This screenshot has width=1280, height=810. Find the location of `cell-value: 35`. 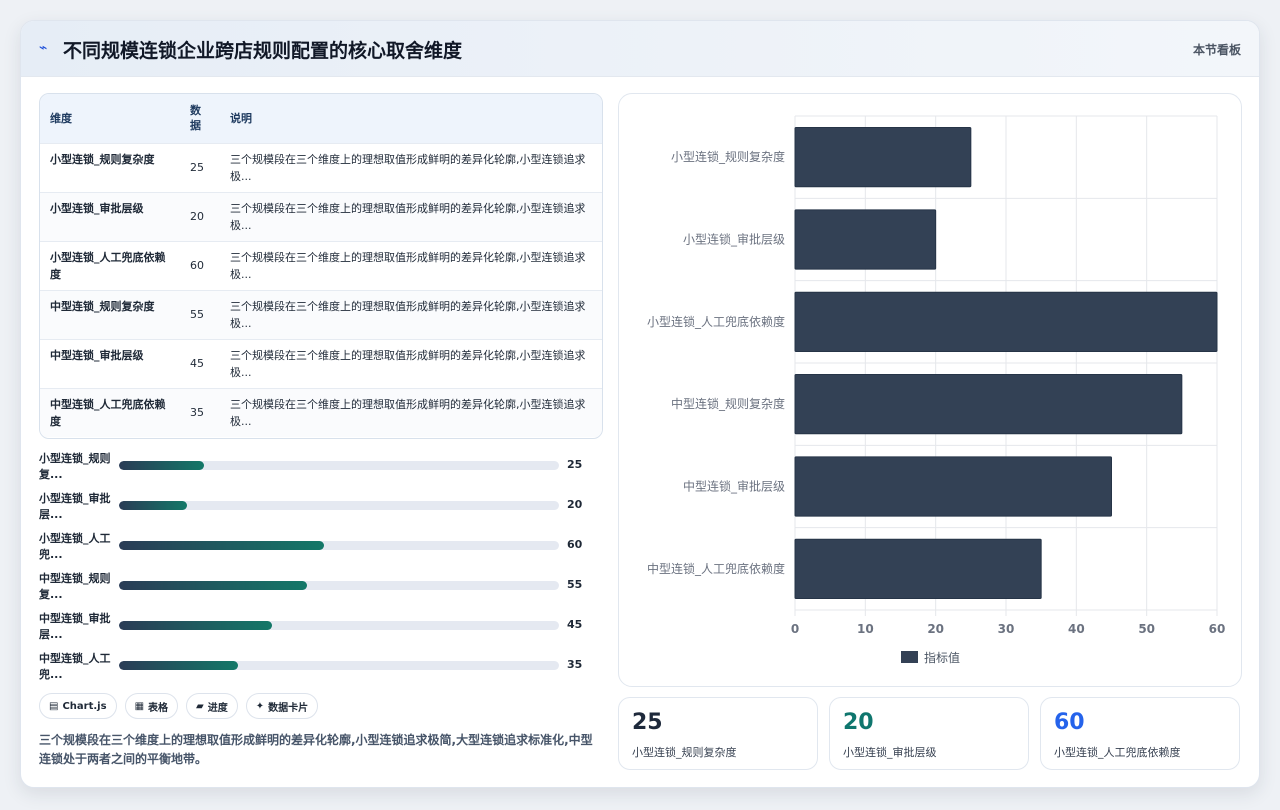

cell-value: 35 is located at coordinates (197, 413).